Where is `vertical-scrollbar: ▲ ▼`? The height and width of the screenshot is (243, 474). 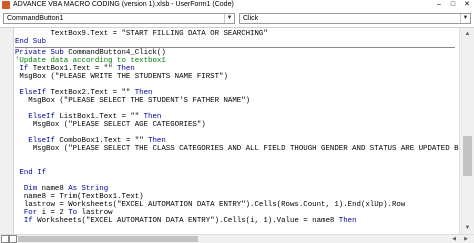 vertical-scrollbar: ▲ ▼ is located at coordinates (466, 131).